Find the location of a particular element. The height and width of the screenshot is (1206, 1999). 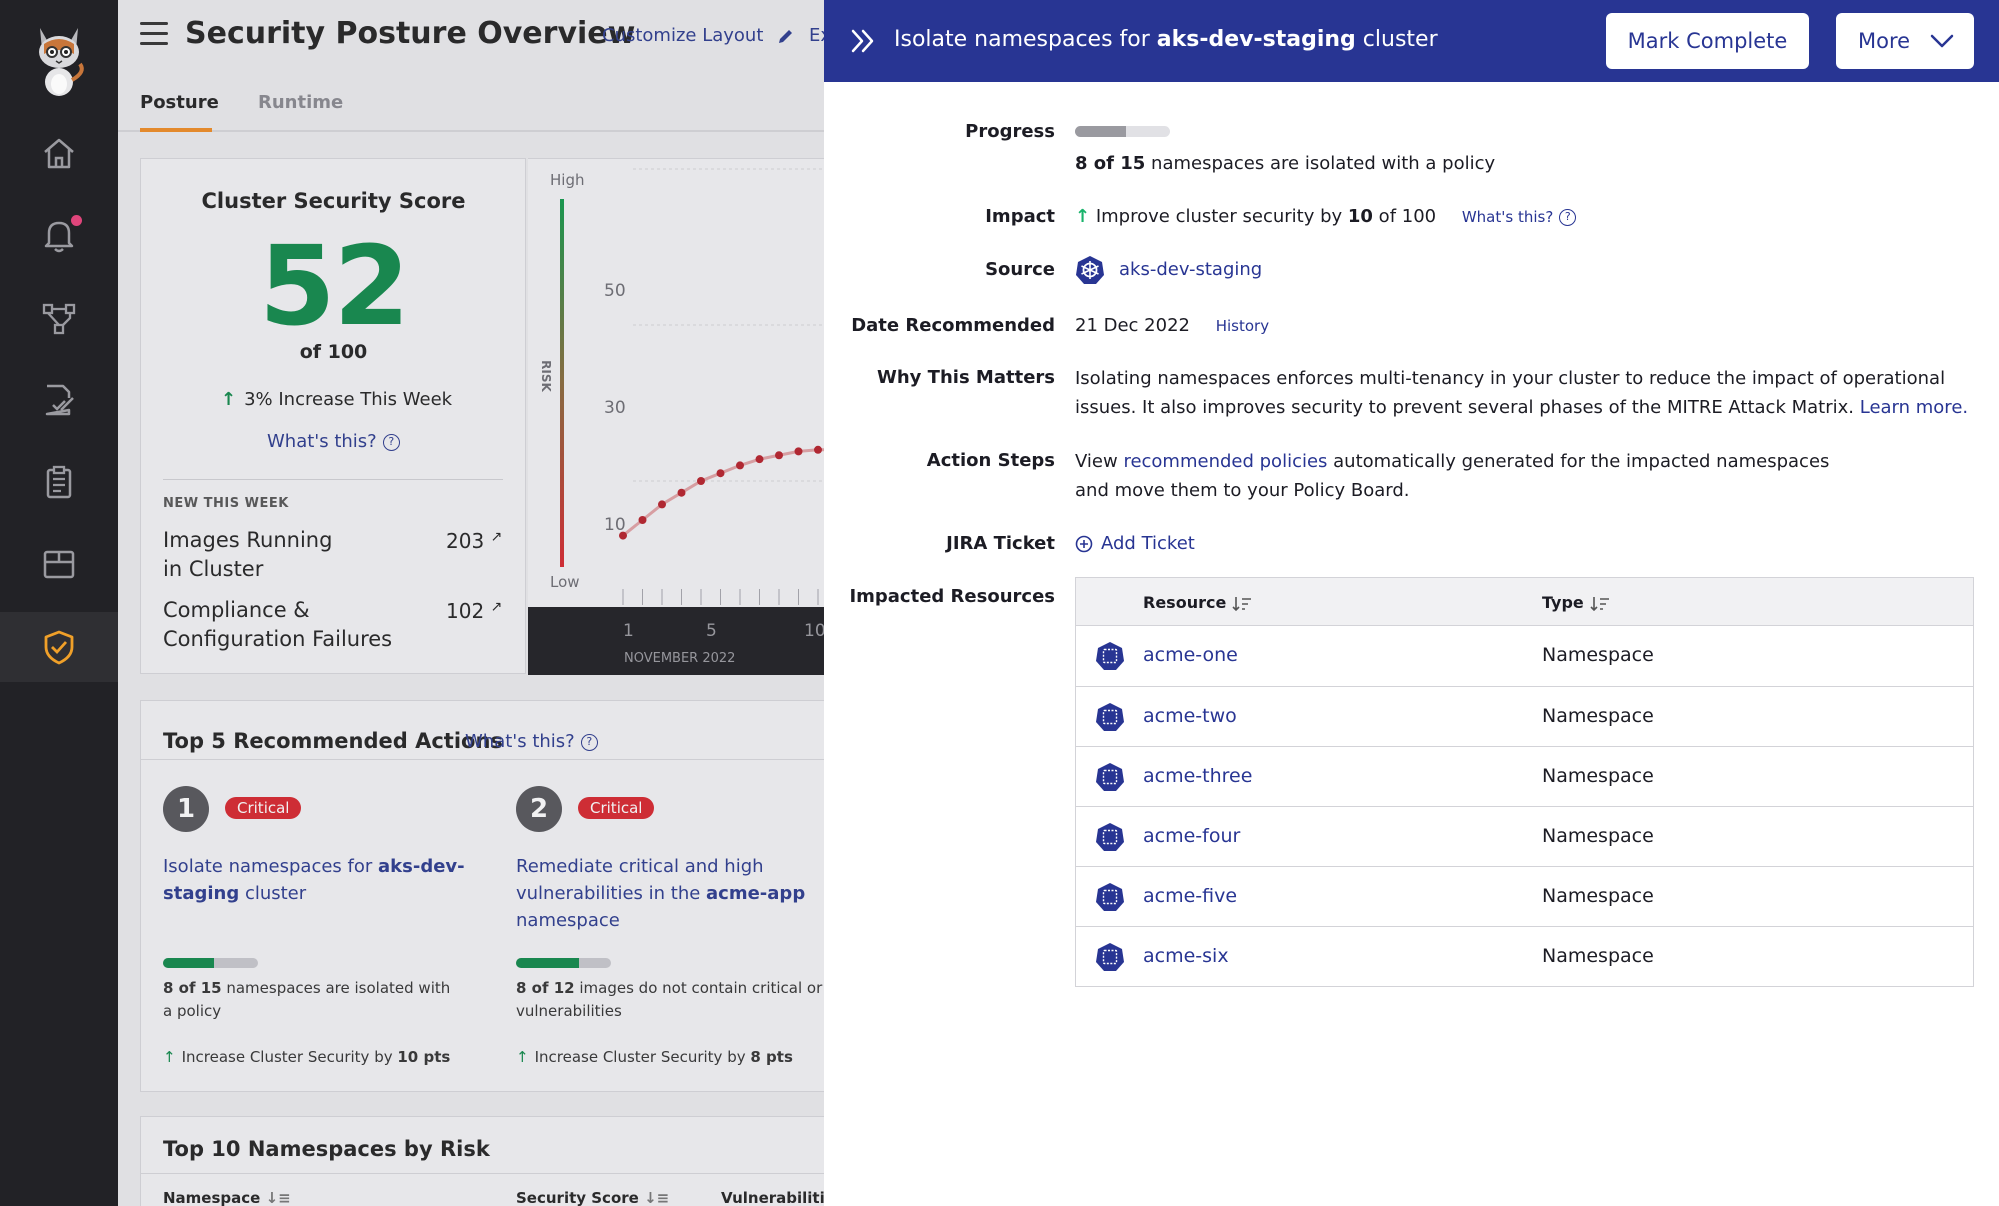

y-tick-10: 10 is located at coordinates (615, 525).